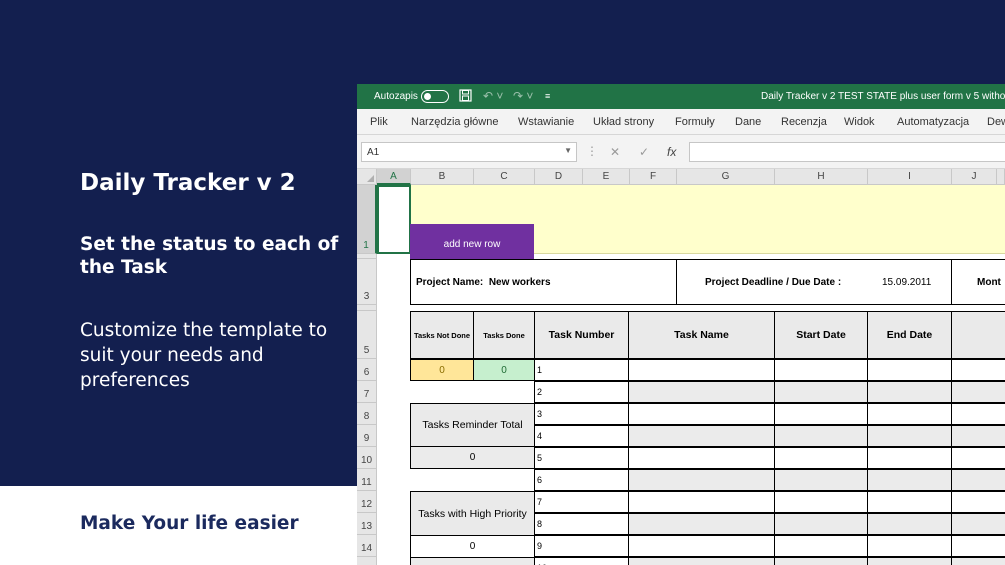  What do you see at coordinates (581, 524) in the screenshot?
I see `task-number-cell: 8` at bounding box center [581, 524].